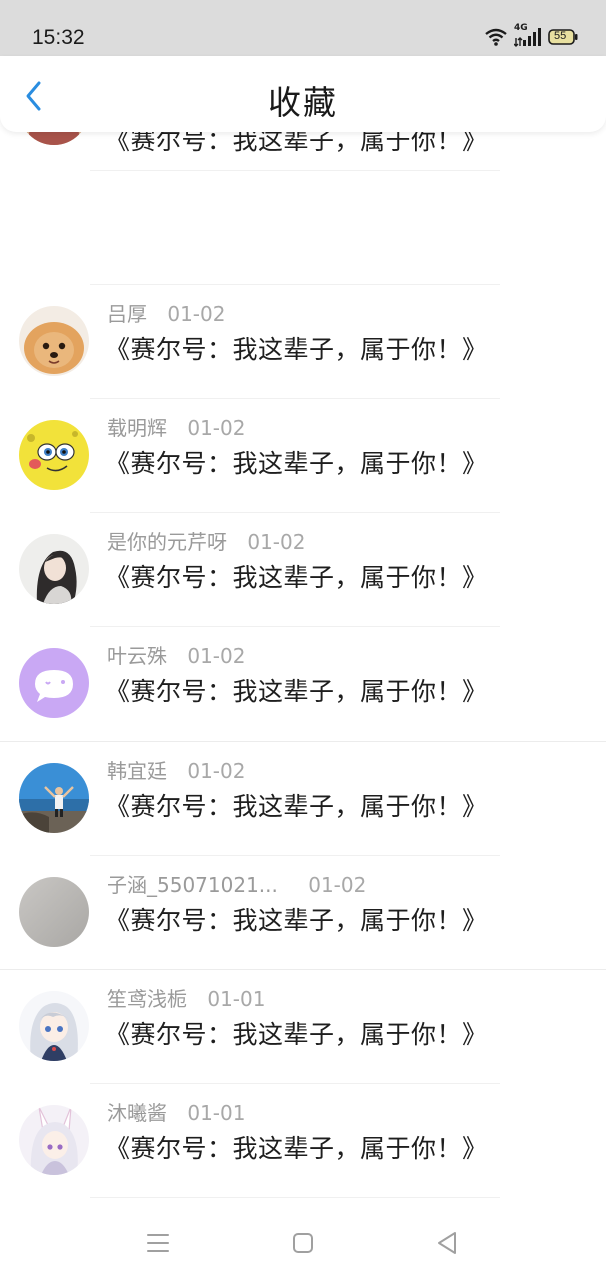 This screenshot has width=606, height=1280. I want to click on list-item: 沐曦酱 01-01 《赛尔号：我这辈子，属于你！》, so click(303, 1141).